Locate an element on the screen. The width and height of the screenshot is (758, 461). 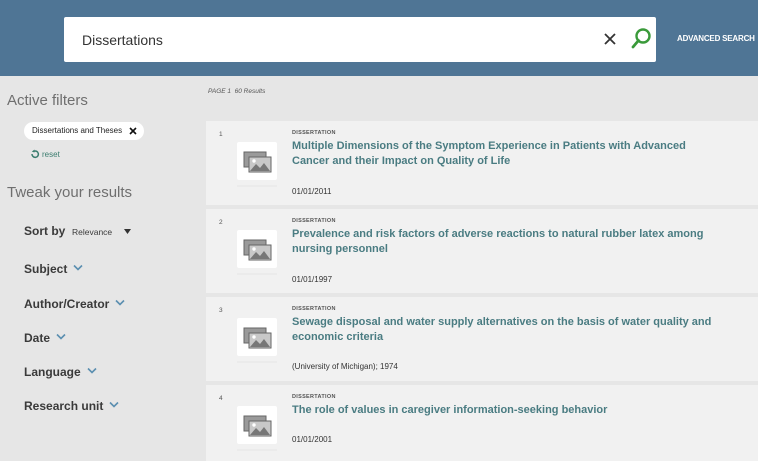
result-date: 01/01/2011 is located at coordinates (312, 191).